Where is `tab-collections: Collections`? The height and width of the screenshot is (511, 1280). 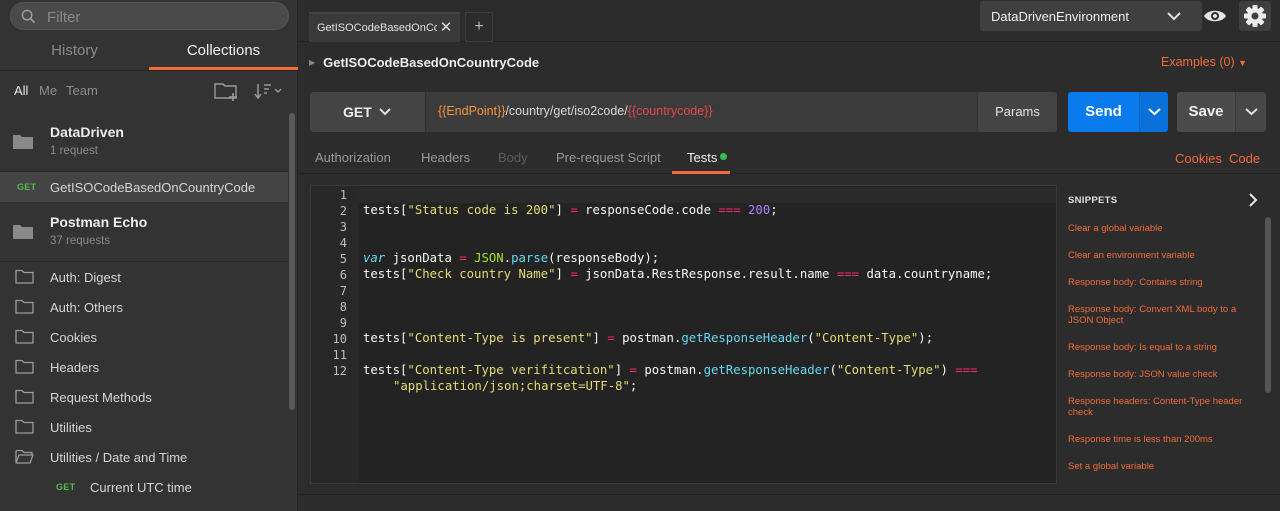
tab-collections: Collections is located at coordinates (223, 52).